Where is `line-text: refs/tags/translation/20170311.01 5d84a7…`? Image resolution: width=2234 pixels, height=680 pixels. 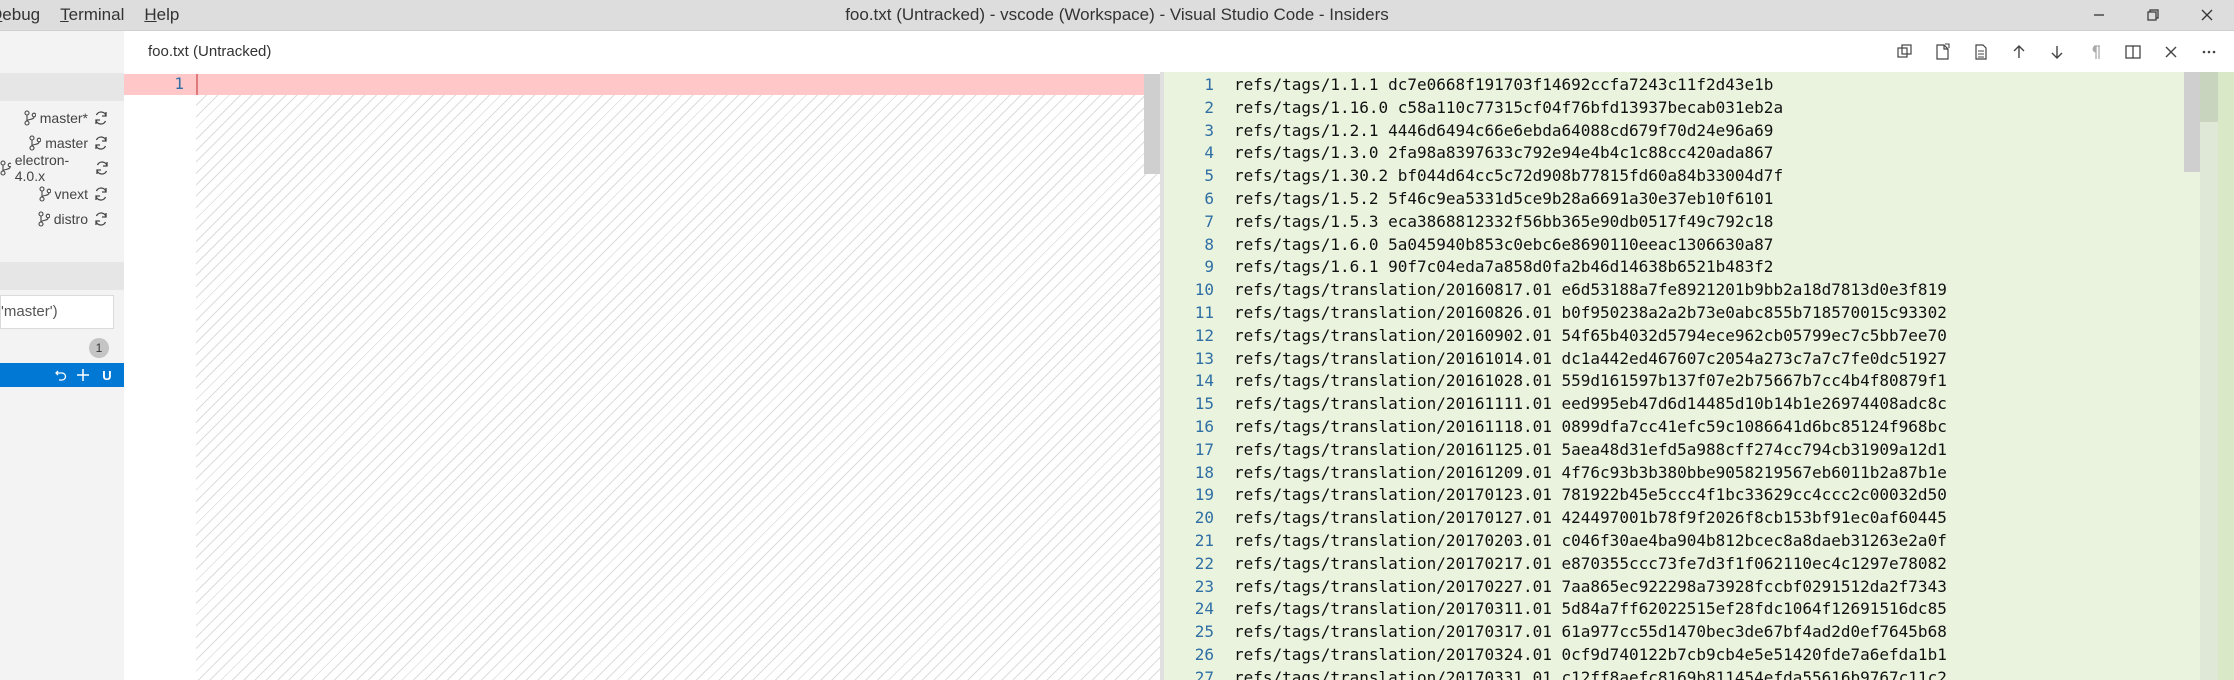 line-text: refs/tags/translation/20170311.01 5d84a7… is located at coordinates (1590, 609).